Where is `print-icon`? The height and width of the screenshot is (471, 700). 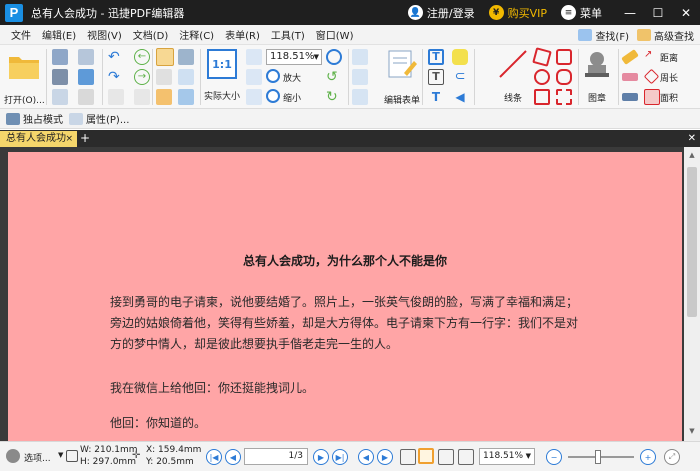 print-icon is located at coordinates (60, 77).